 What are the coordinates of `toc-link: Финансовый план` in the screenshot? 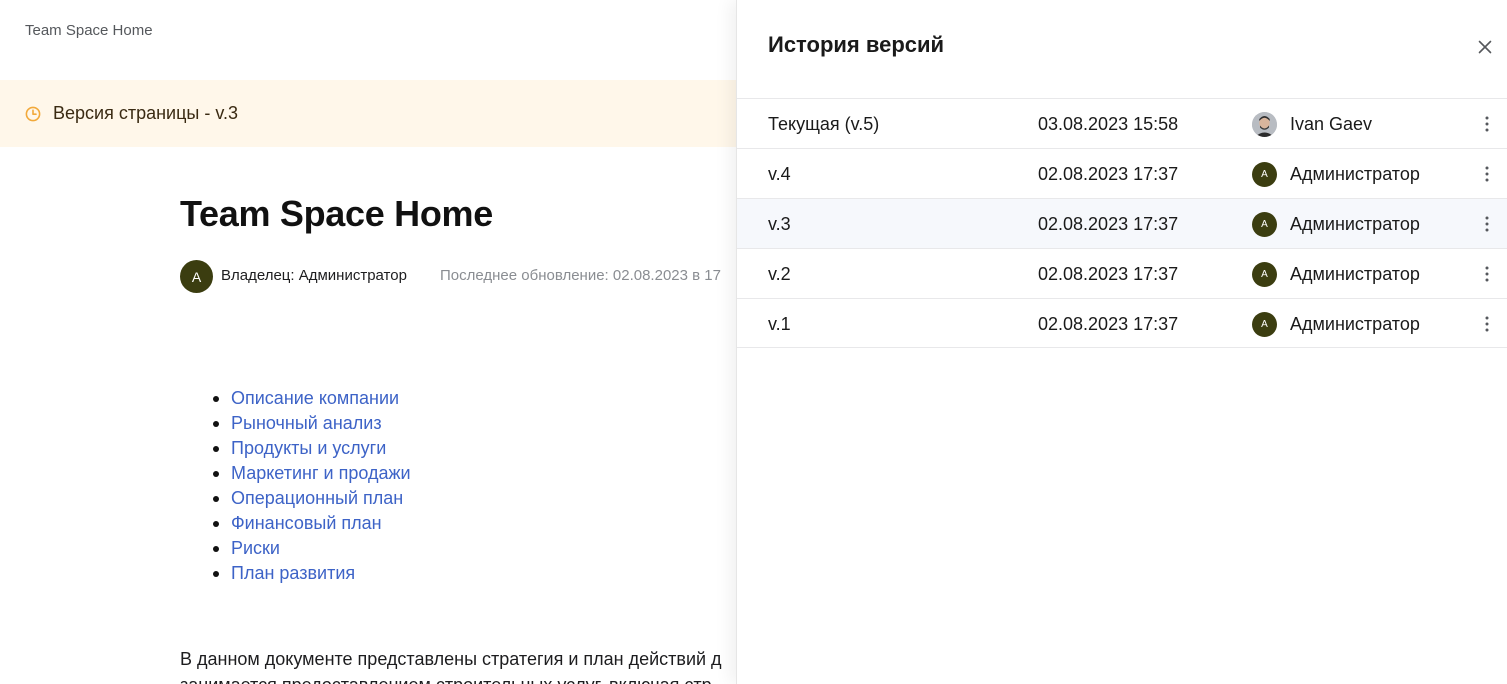 It's located at (306, 523).